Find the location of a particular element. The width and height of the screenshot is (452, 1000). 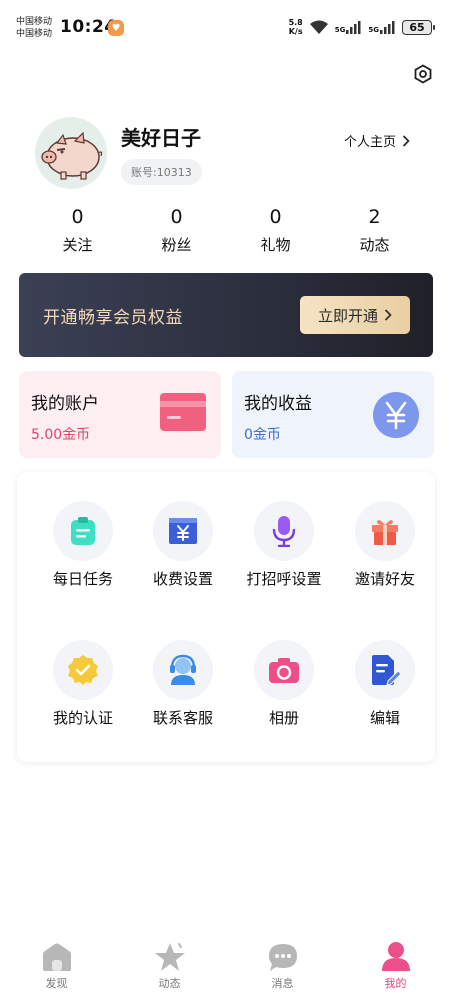

nav-label: 发现 is located at coordinates (56, 983).